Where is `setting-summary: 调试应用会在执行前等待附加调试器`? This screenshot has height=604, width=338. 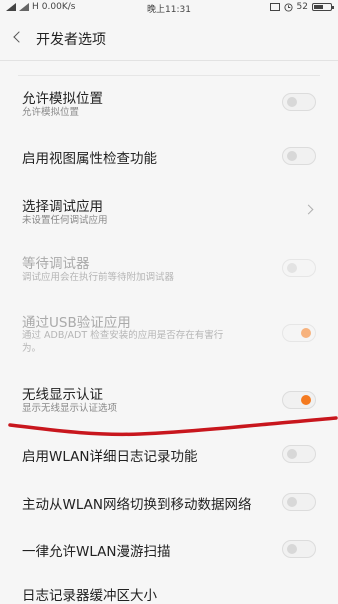 setting-summary: 调试应用会在执行前等待附加调试器 is located at coordinates (98, 277).